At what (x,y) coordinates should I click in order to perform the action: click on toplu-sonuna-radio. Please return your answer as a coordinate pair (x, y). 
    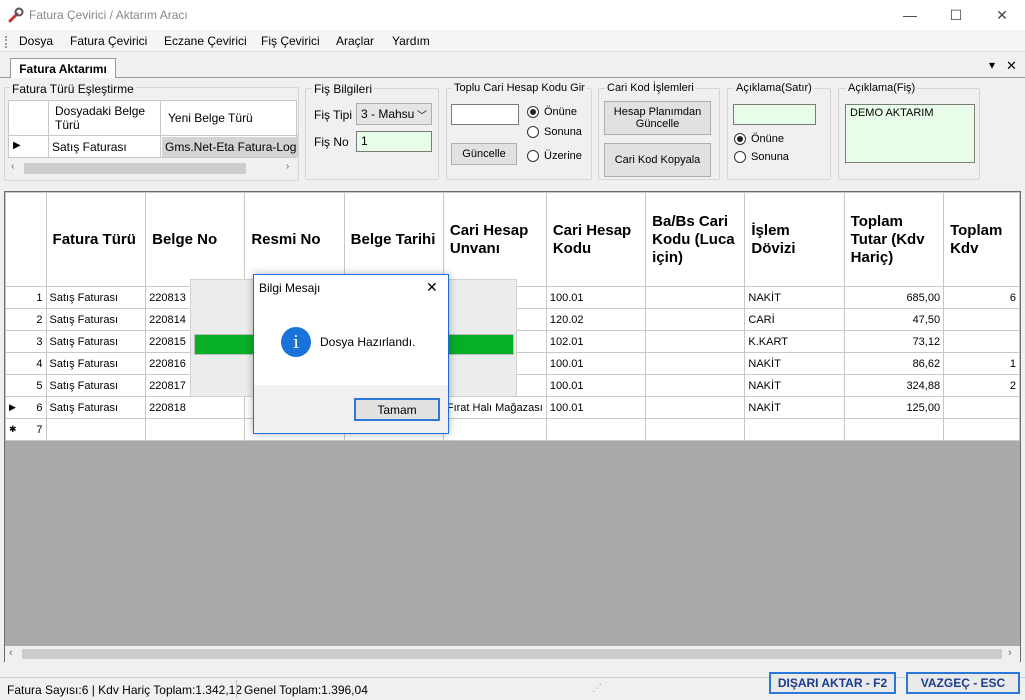
    Looking at the image, I should click on (533, 132).